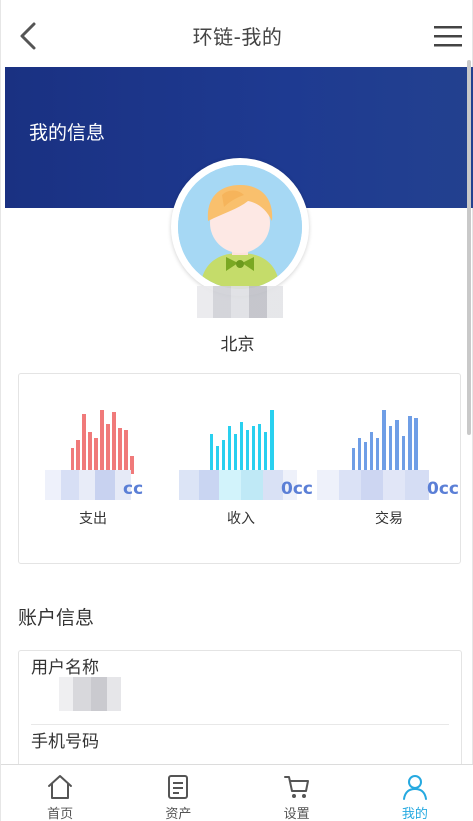  I want to click on expense-label: 支出, so click(93, 519).